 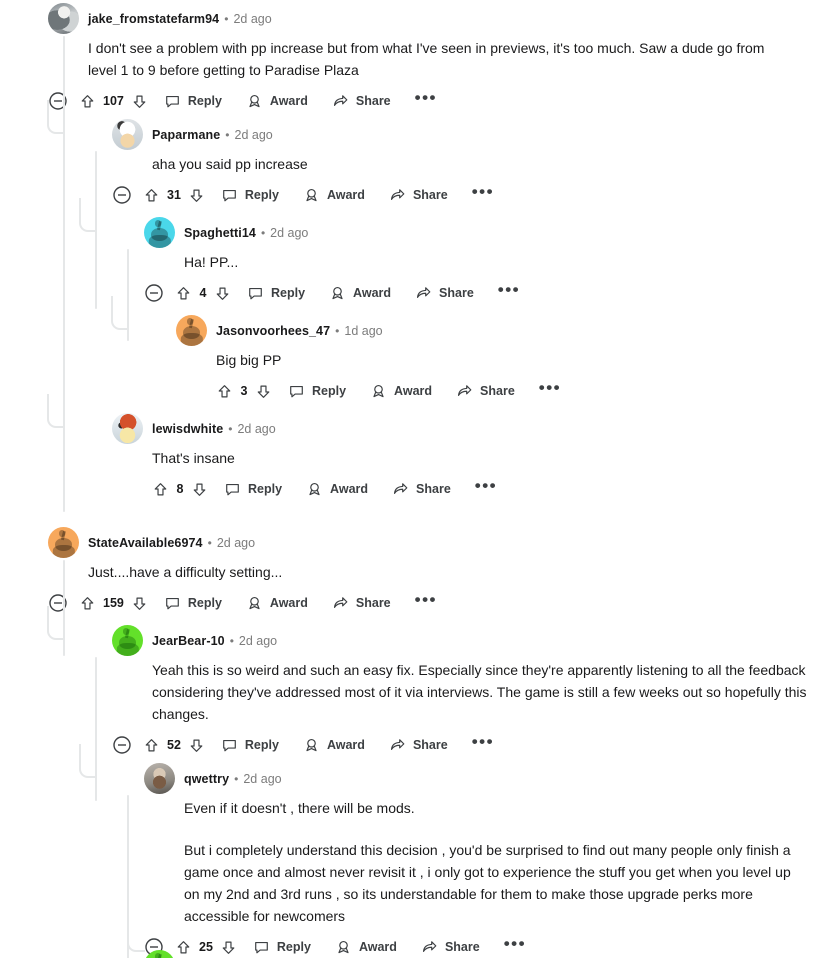 I want to click on upvote-button: 31, so click(x=174, y=195).